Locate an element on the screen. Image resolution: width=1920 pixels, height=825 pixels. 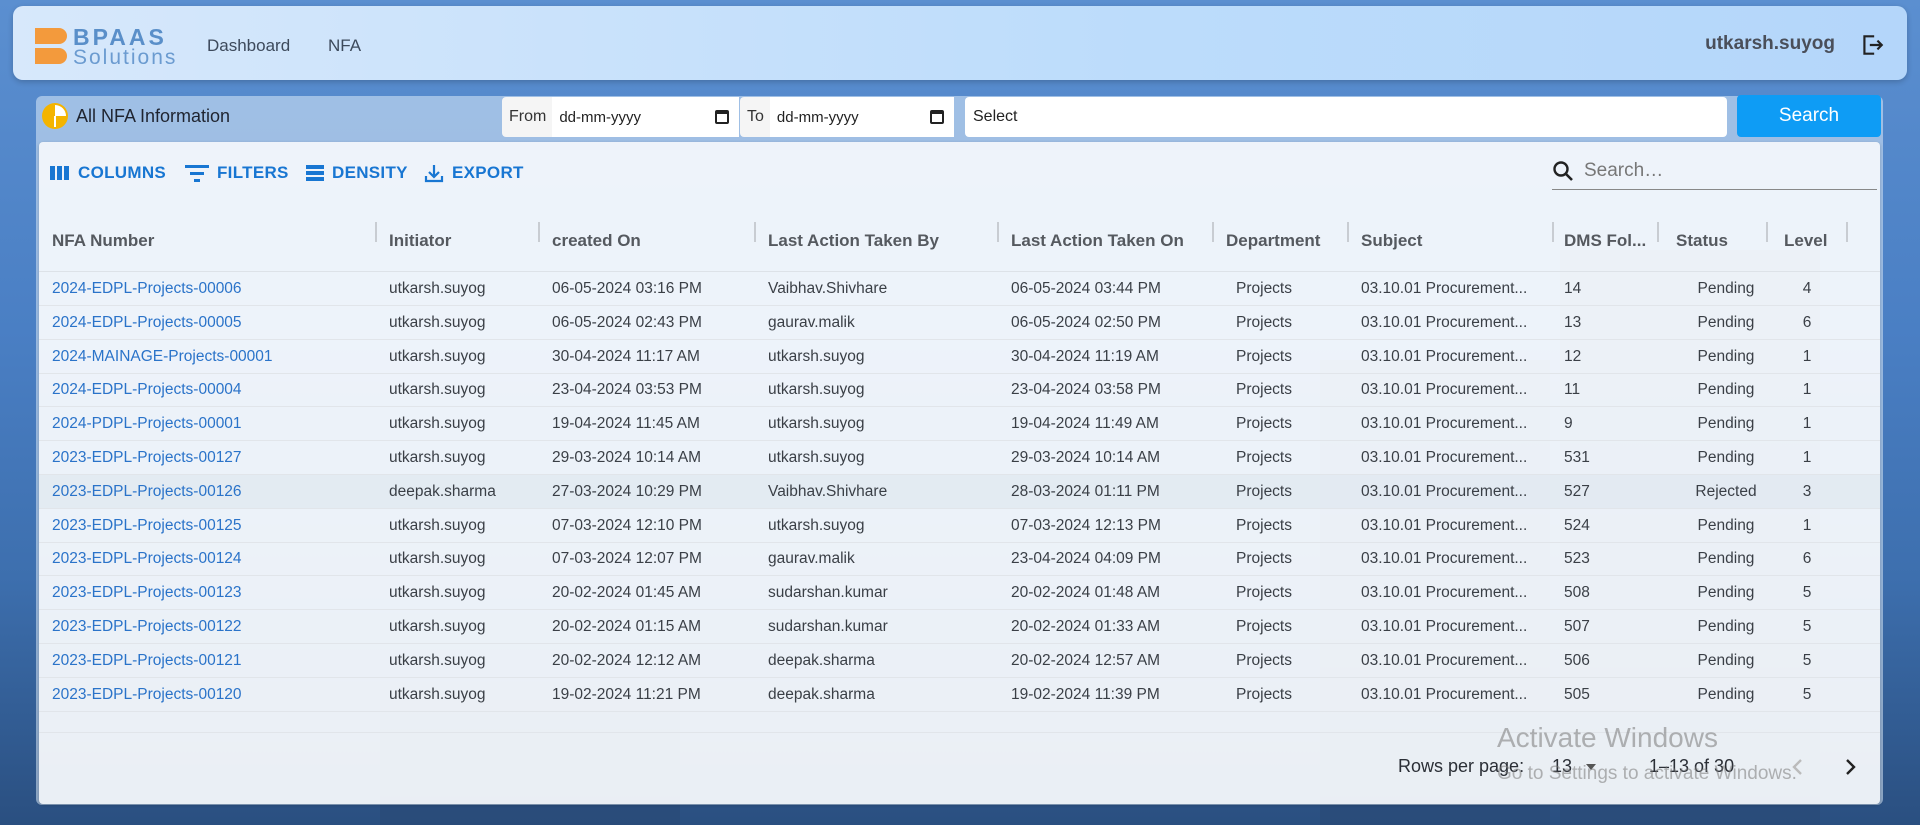
cell-last-action-on: 28-03-2024 01:11 PM is located at coordinates (1085, 491).